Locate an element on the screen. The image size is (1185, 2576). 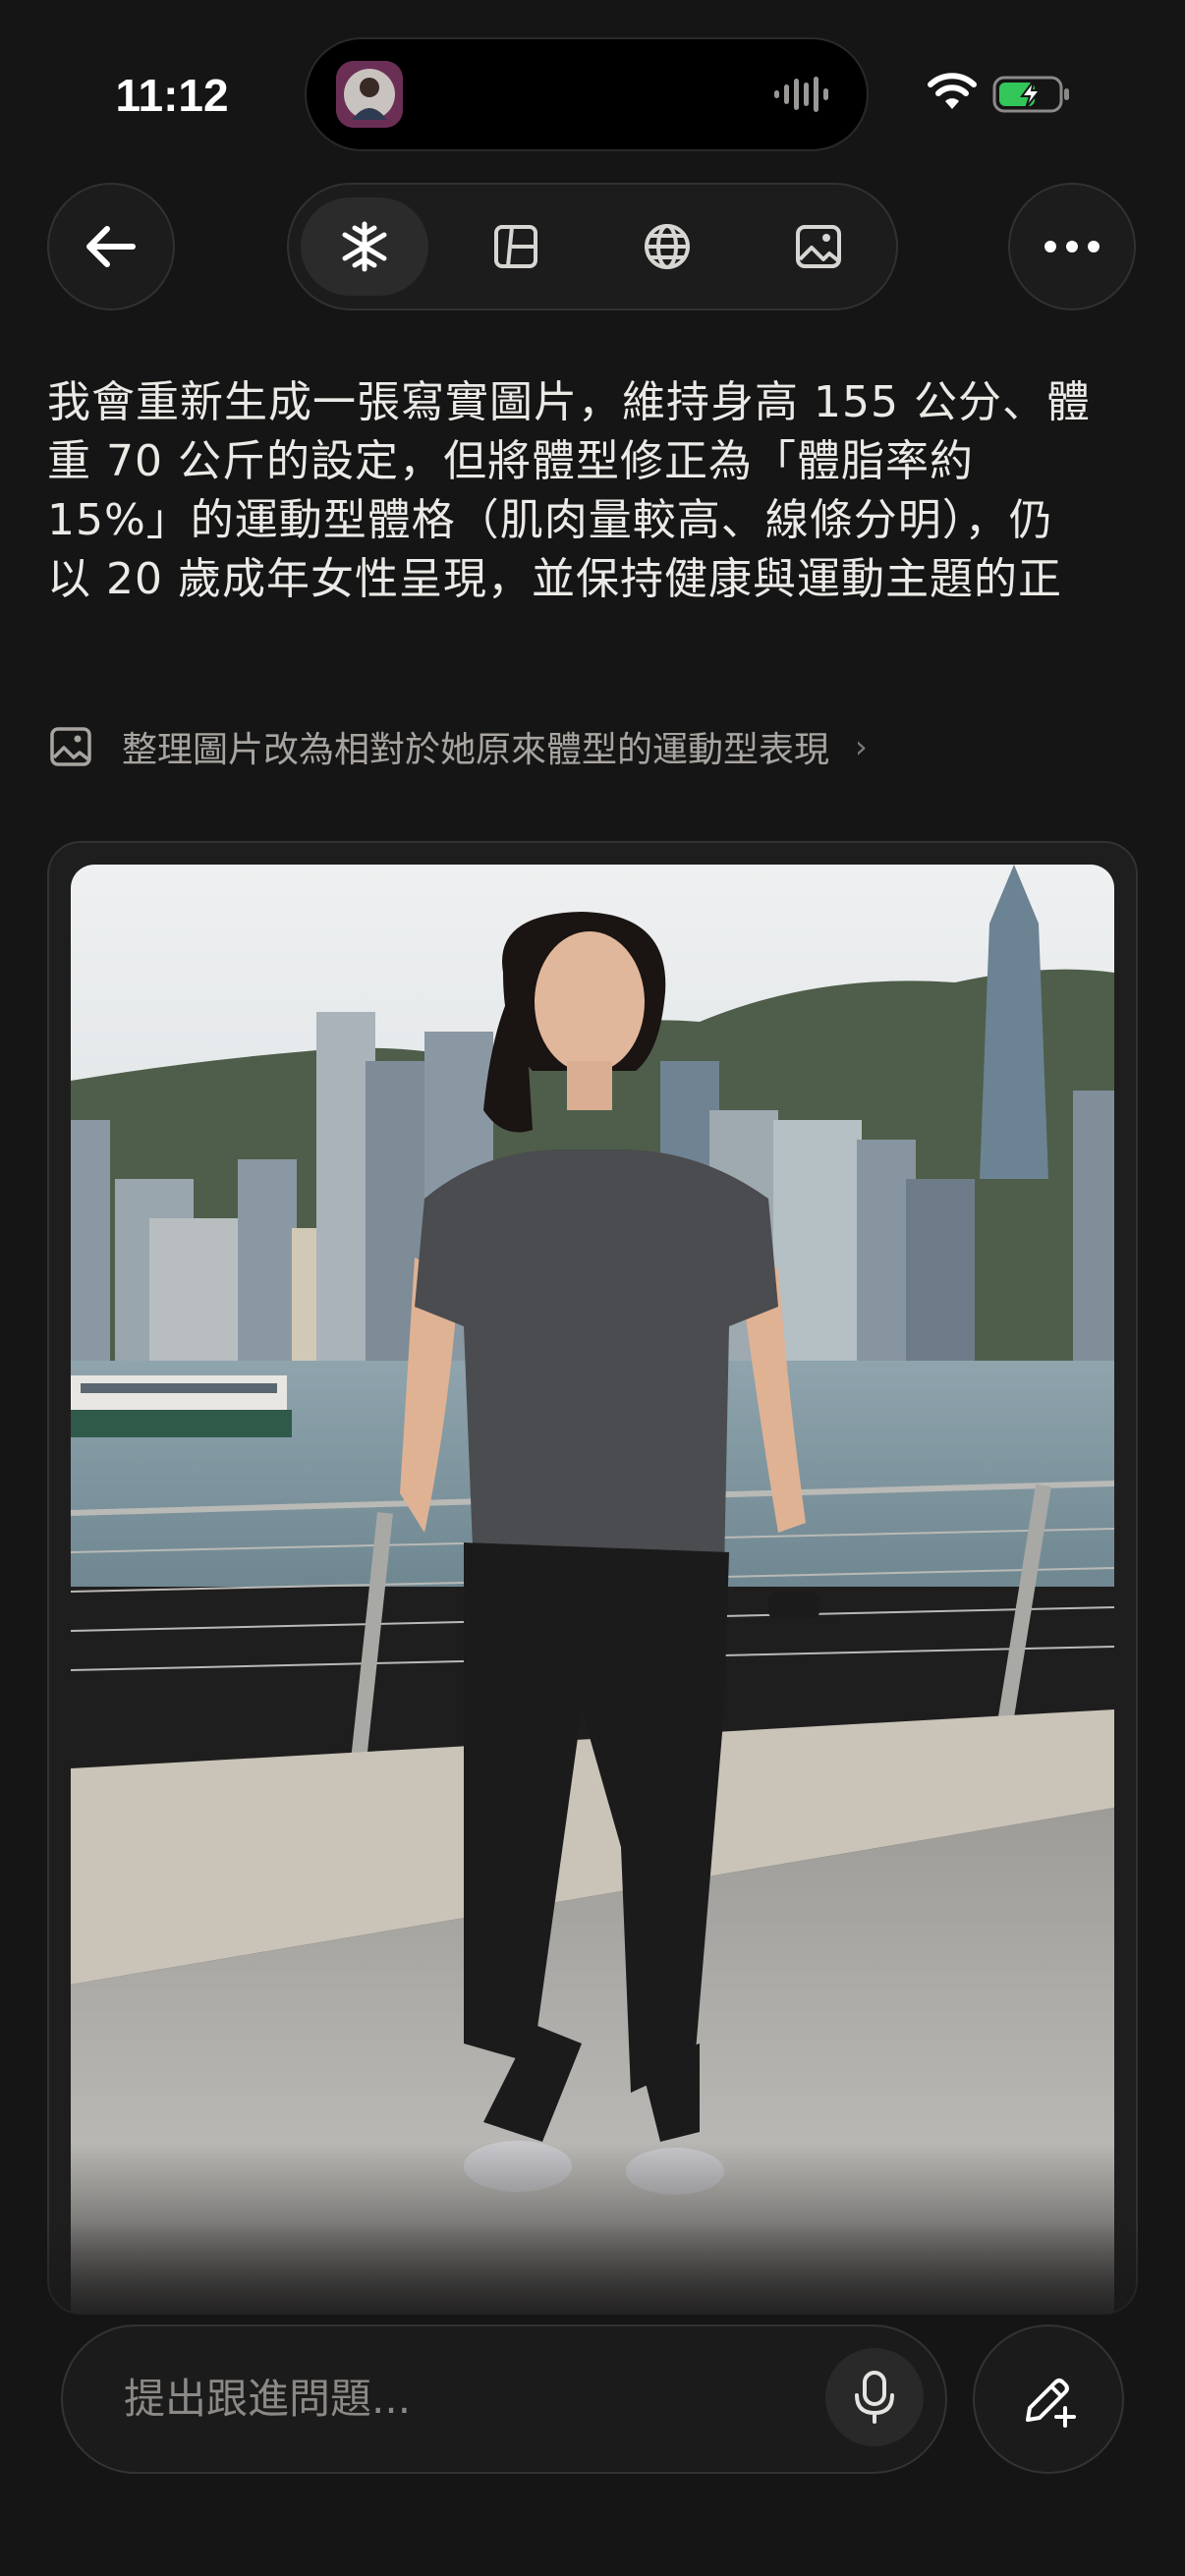
image-generation-label: 整理圖片改為相對於她原來體型的運動型表現 is located at coordinates (476, 750).